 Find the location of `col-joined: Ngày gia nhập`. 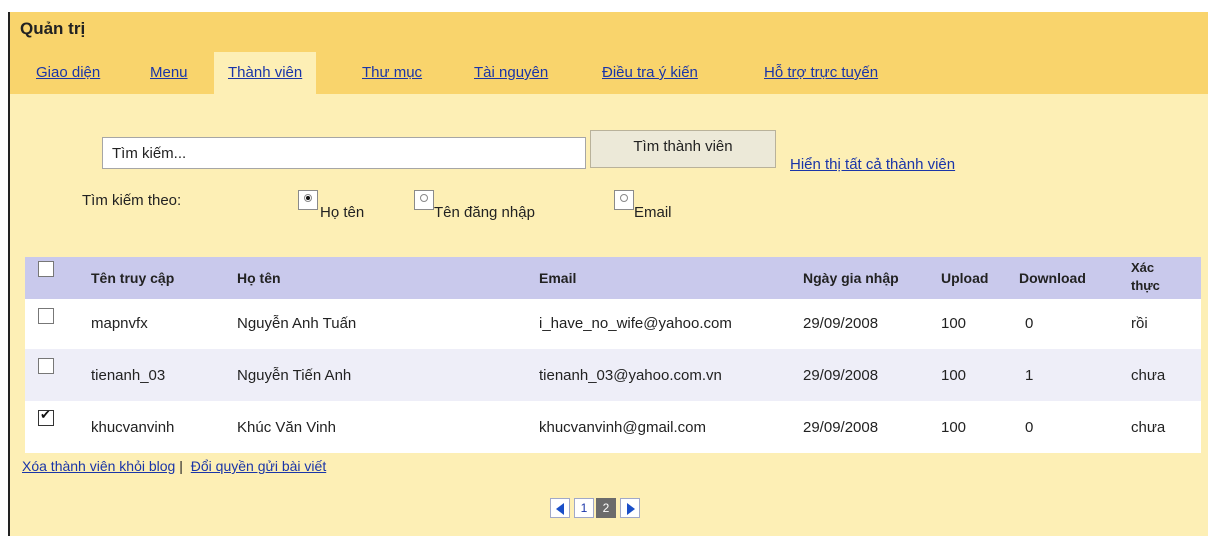

col-joined: Ngày gia nhập is located at coordinates (851, 278).